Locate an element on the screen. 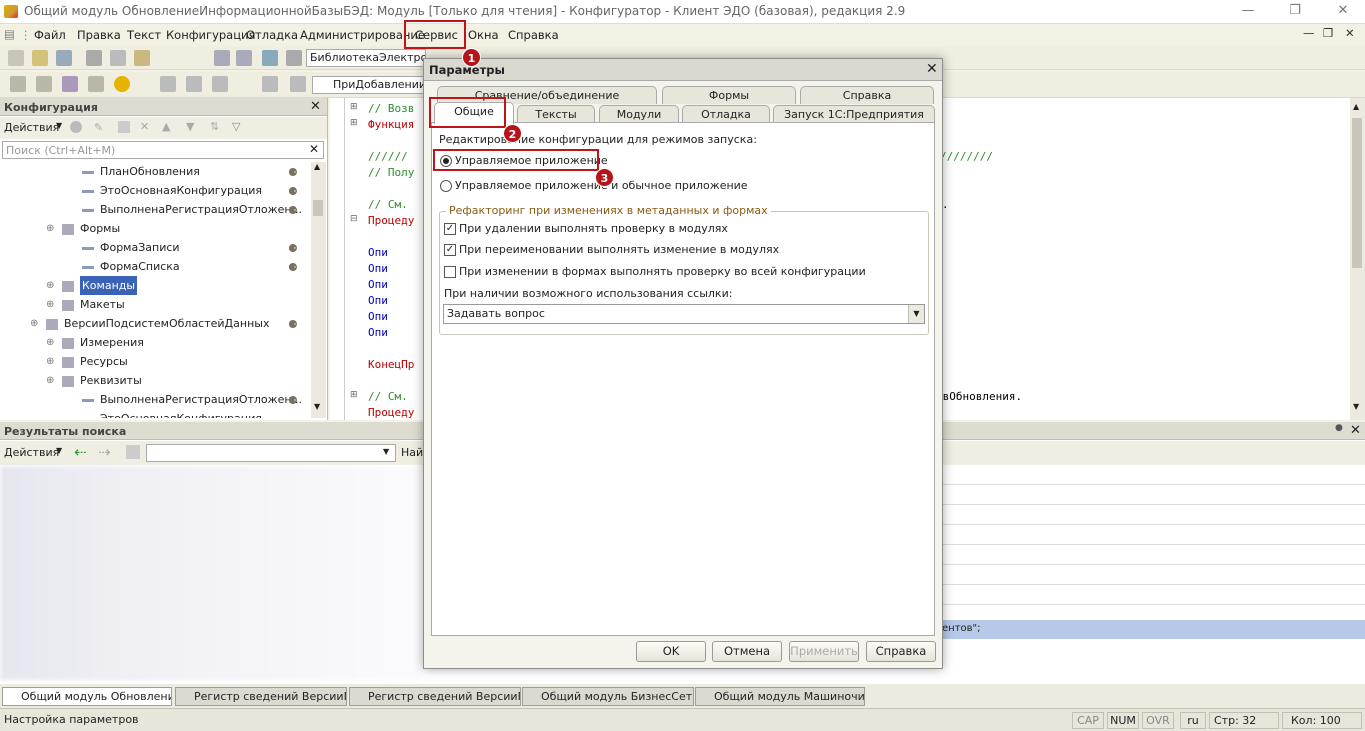 The image size is (1365, 731). run-icon is located at coordinates (122, 84).